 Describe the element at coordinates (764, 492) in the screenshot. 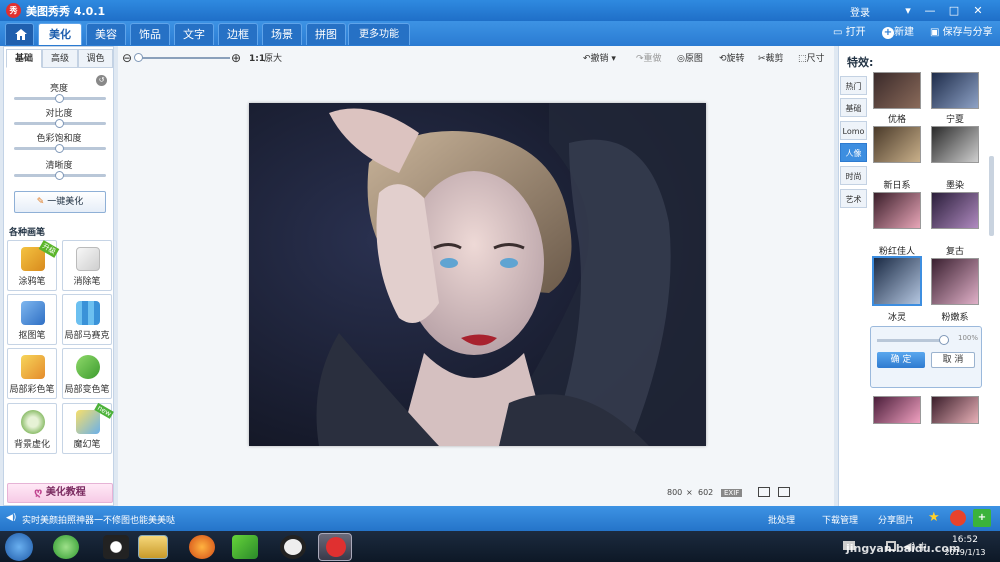

I see `compare-view-icon` at that location.